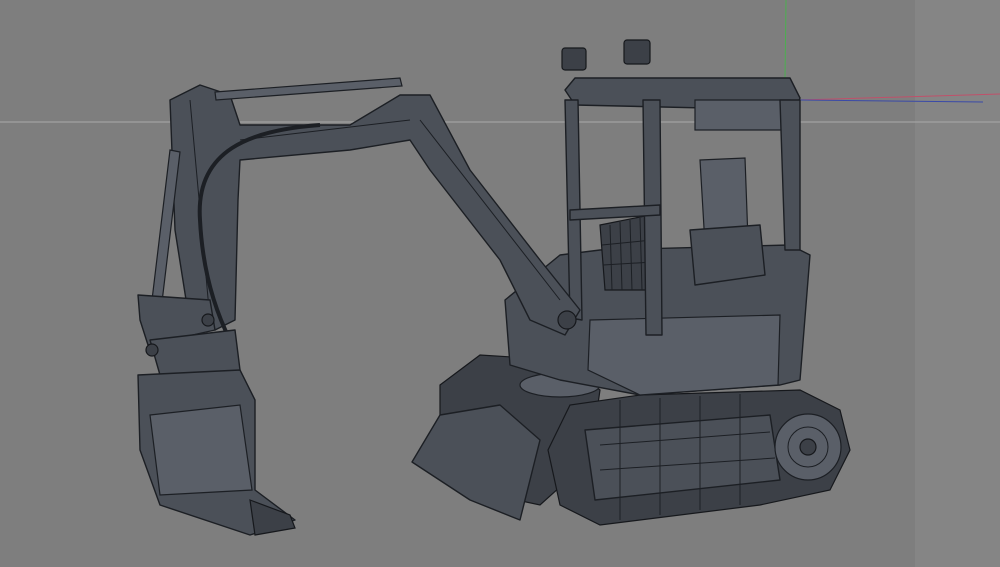 This screenshot has width=1000, height=567. Describe the element at coordinates (790, 175) in the screenshot. I see `cab-post-rear` at that location.